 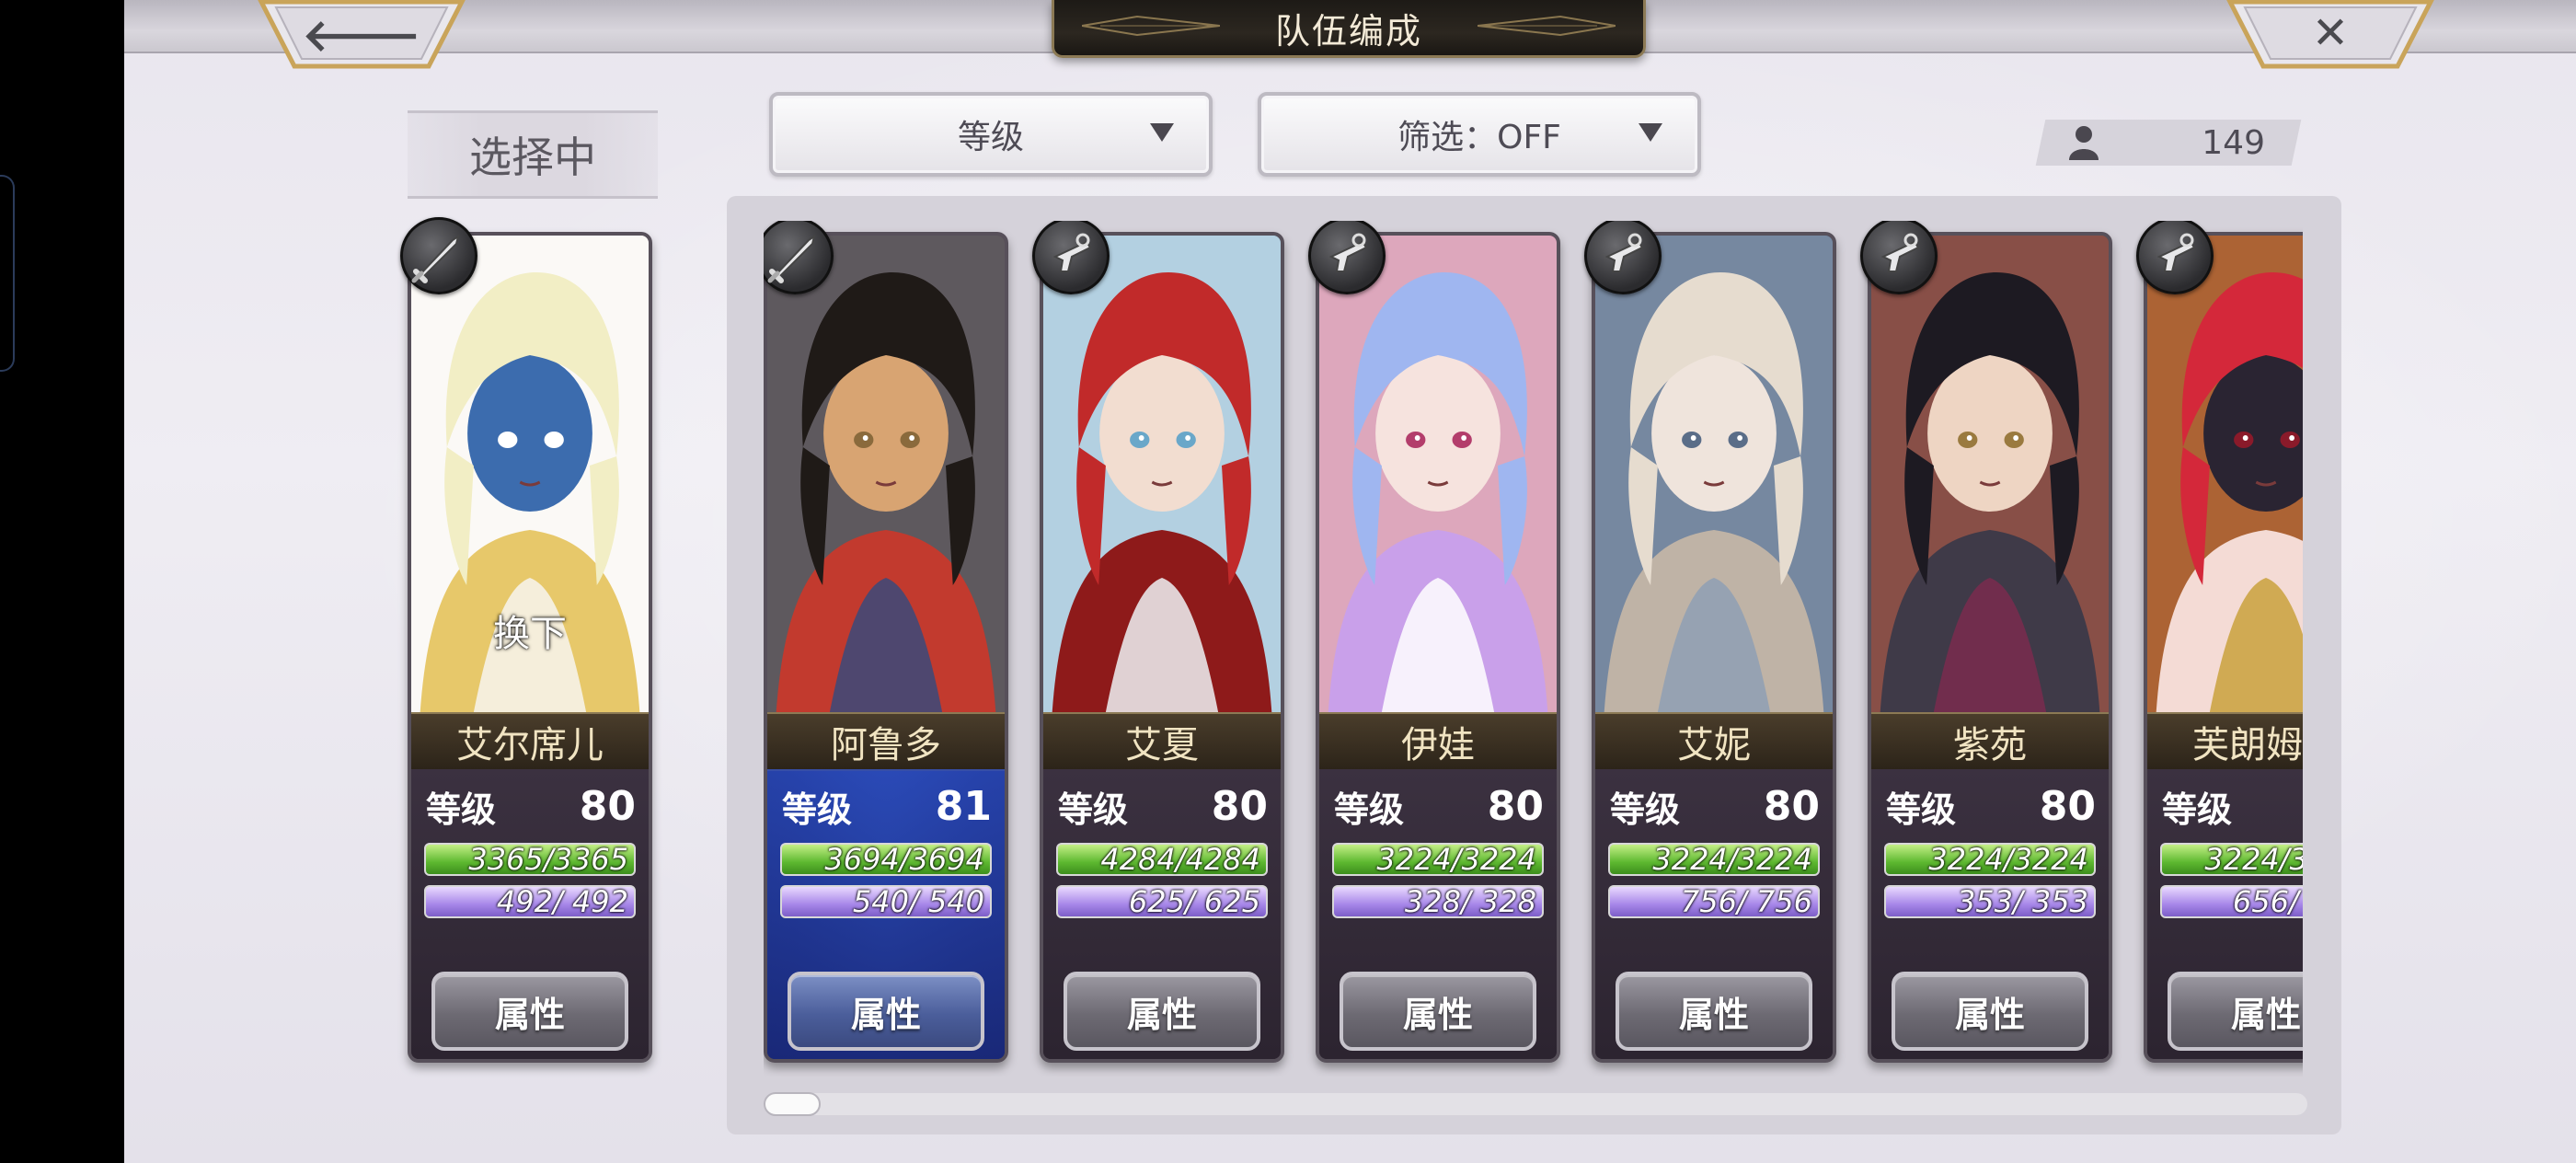 What do you see at coordinates (1162, 647) in the screenshot?
I see `card-frame: 艾夏等级 80 4284/4284 625/ 625 属性` at bounding box center [1162, 647].